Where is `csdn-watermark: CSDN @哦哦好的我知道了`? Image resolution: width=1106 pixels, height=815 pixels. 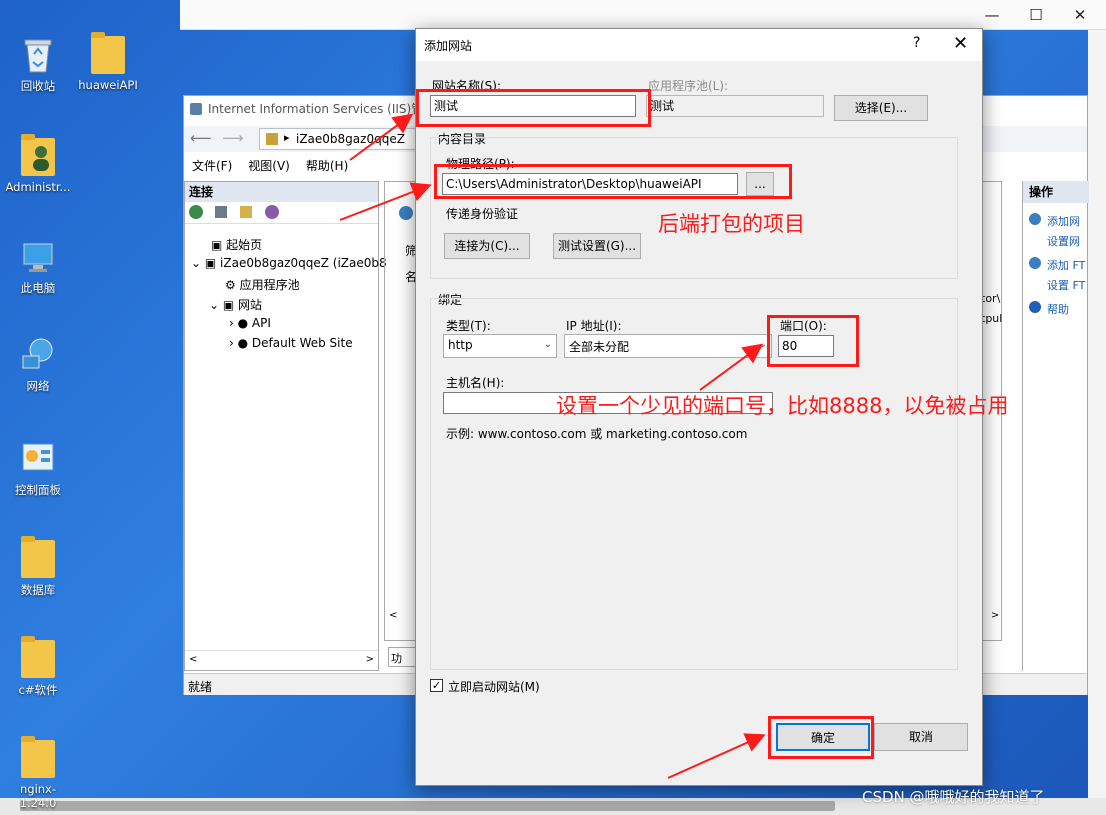
csdn-watermark: CSDN @哦哦好的我知道了 is located at coordinates (953, 797).